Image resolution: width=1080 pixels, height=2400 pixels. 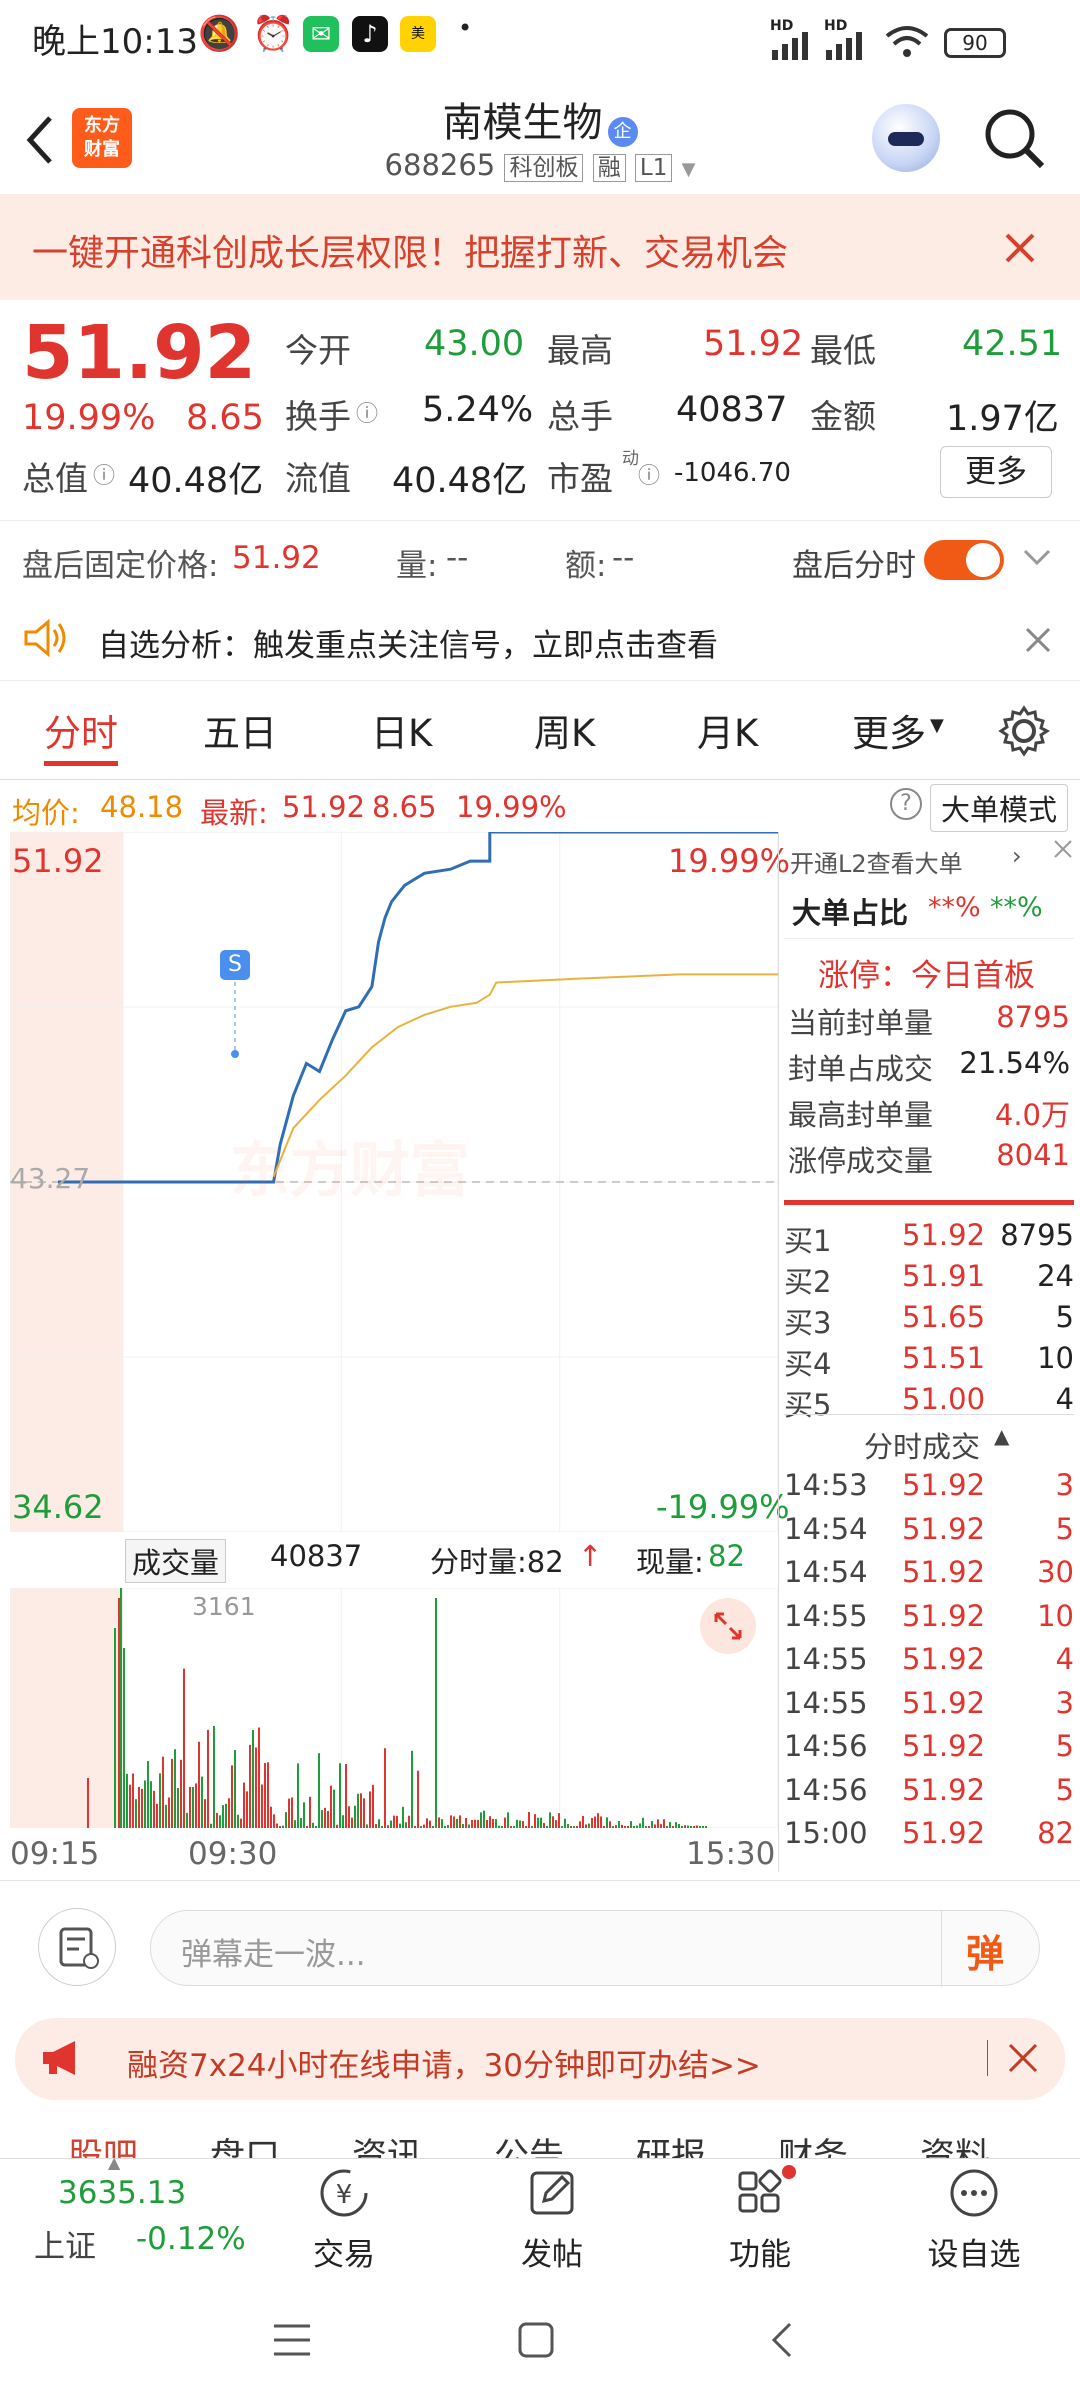 I want to click on more-button: 更多, so click(x=996, y=472).